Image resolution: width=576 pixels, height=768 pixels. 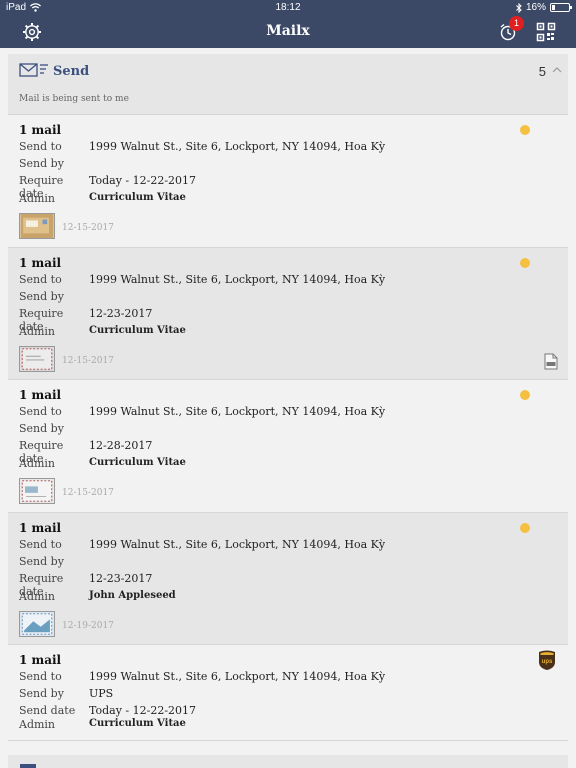 What do you see at coordinates (132, 595) in the screenshot?
I see `admin-value: John Appleseed` at bounding box center [132, 595].